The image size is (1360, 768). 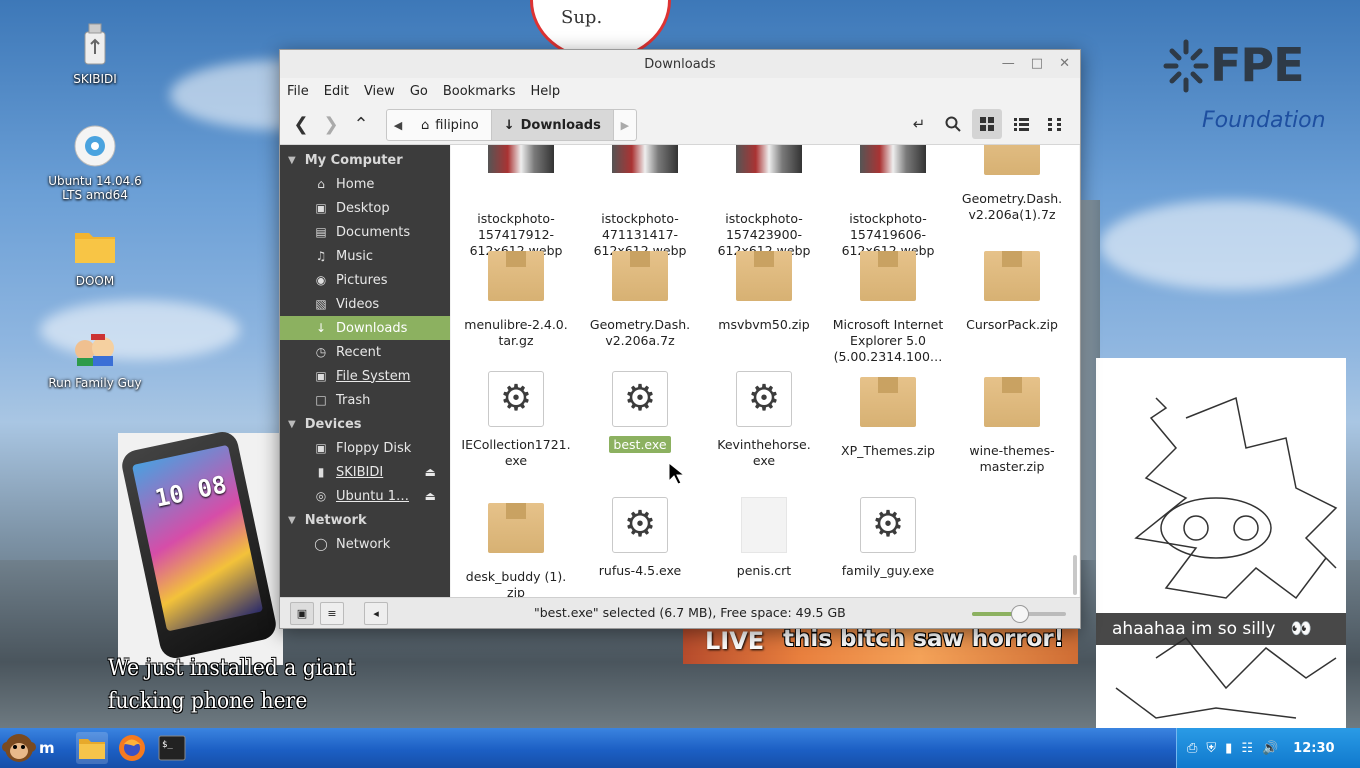 What do you see at coordinates (516, 279) in the screenshot?
I see `archive-icon` at bounding box center [516, 279].